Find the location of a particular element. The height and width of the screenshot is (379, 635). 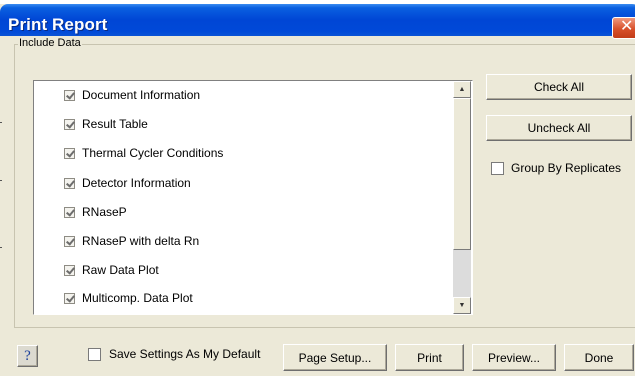

save-default-option: Save Settings As My Default is located at coordinates (174, 354).